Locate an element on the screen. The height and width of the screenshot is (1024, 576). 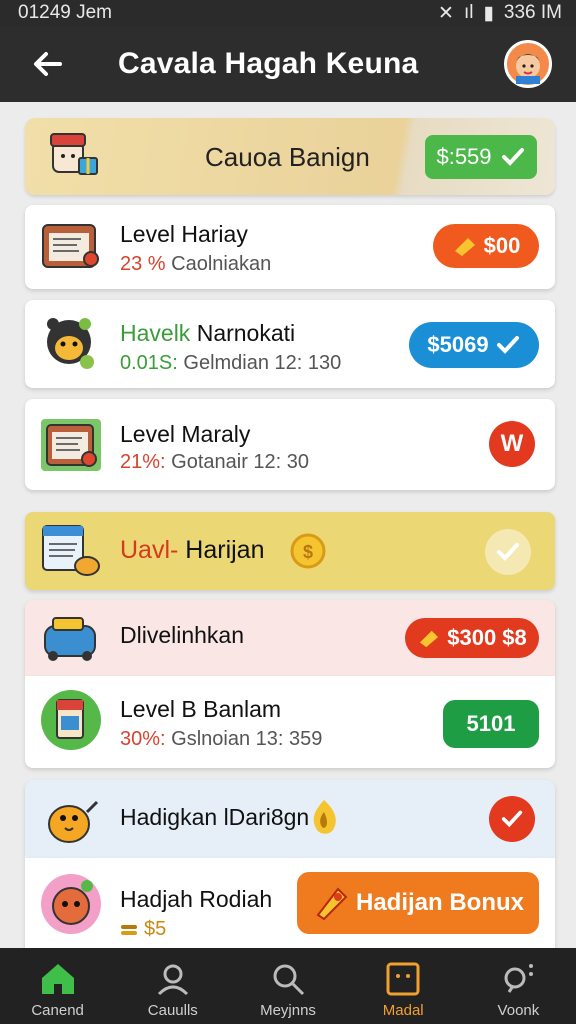
search-icon is located at coordinates (289, 980).